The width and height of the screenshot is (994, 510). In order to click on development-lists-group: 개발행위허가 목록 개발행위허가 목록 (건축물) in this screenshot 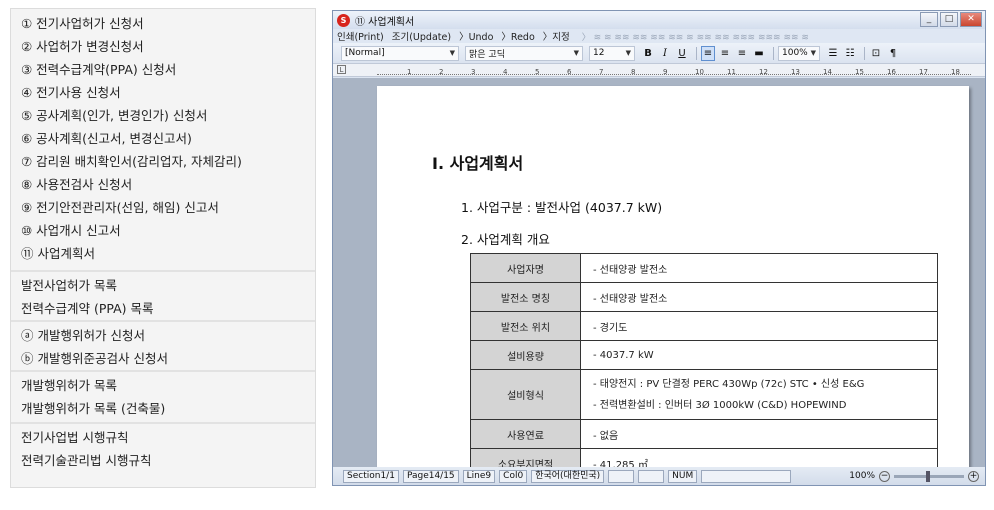, I will do `click(163, 398)`.